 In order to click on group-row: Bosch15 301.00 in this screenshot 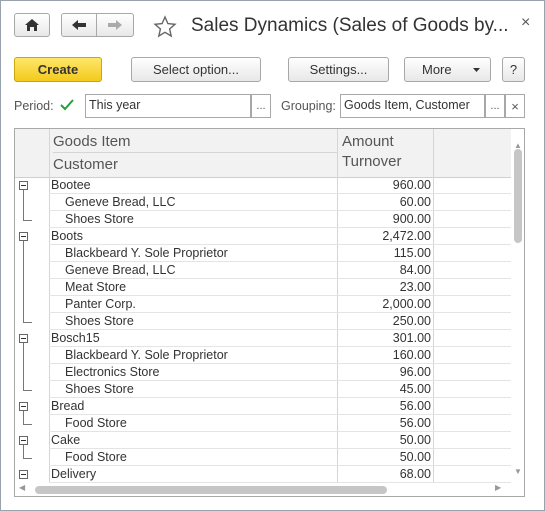, I will do `click(263, 338)`.